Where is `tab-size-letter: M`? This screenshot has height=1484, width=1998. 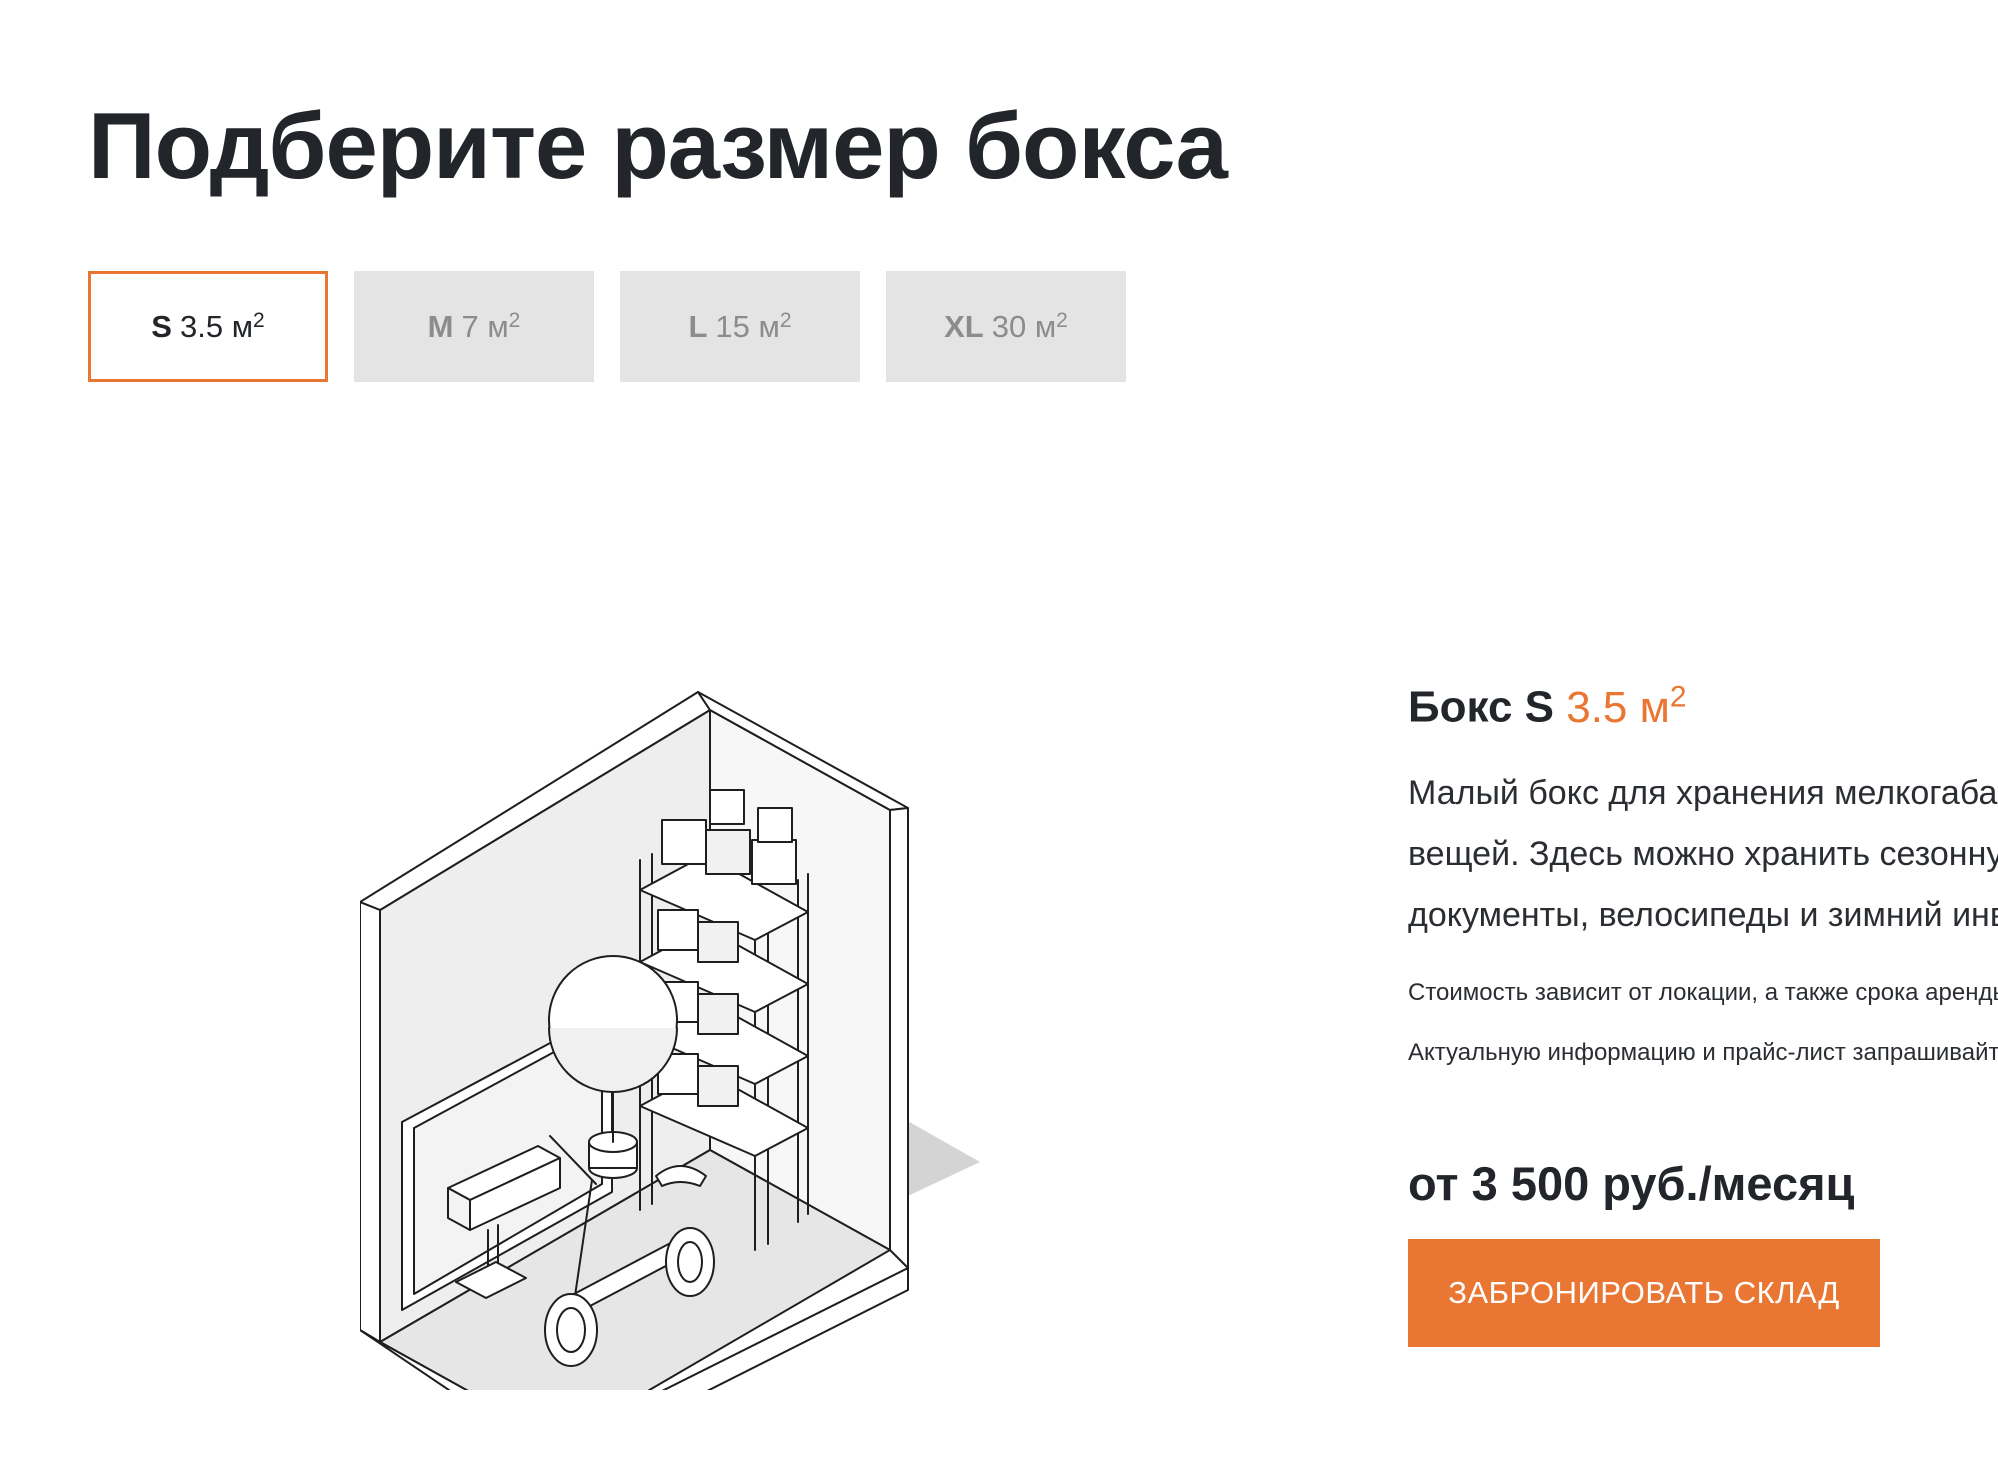 tab-size-letter: M is located at coordinates (440, 326).